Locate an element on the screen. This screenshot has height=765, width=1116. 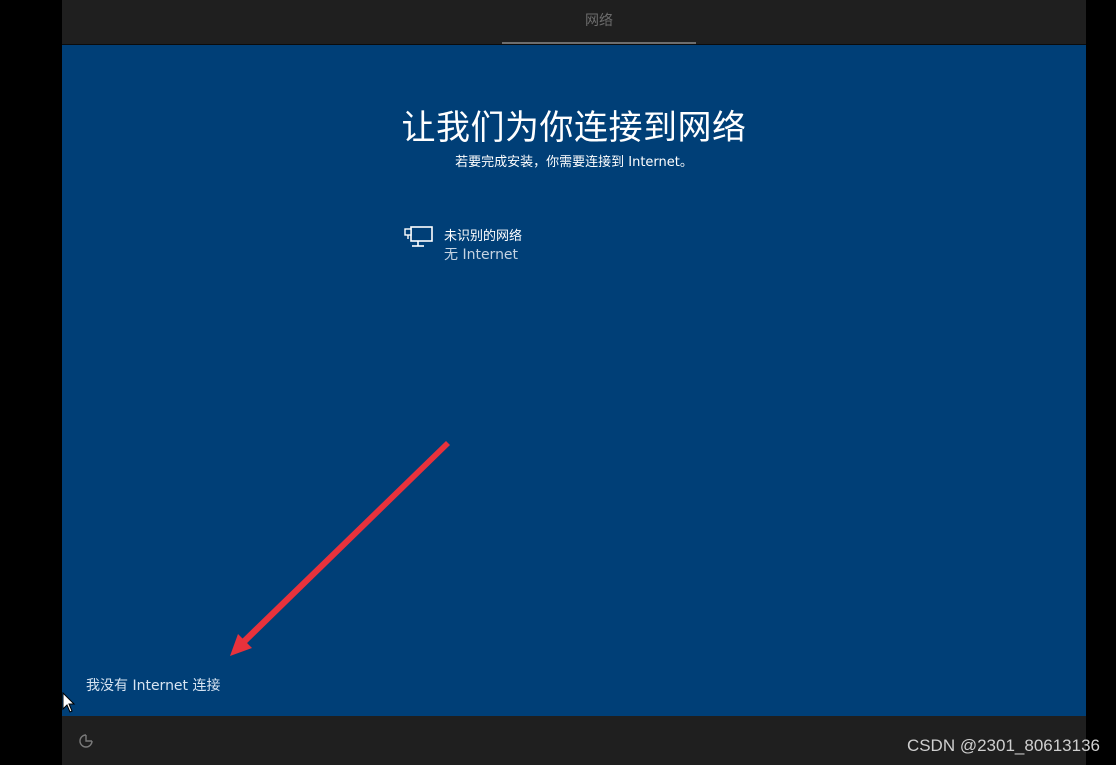
tab-network-label: 网络 is located at coordinates (599, 21).